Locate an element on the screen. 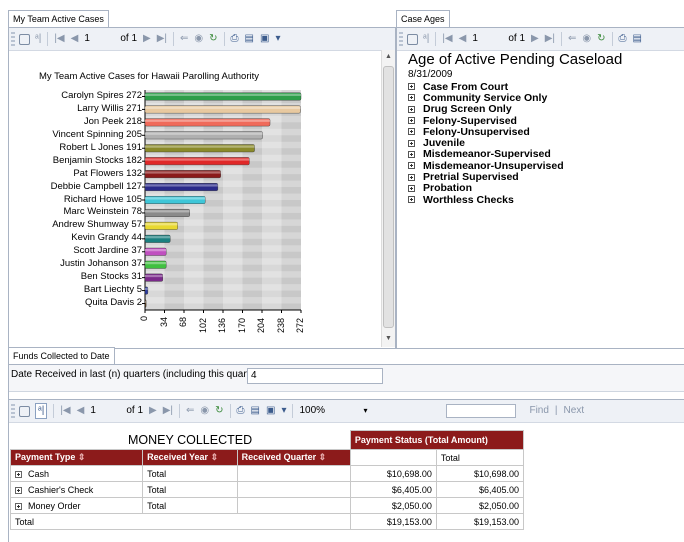 The height and width of the screenshot is (542, 684). payment-type-cell: Cashier's Check is located at coordinates (76, 489).